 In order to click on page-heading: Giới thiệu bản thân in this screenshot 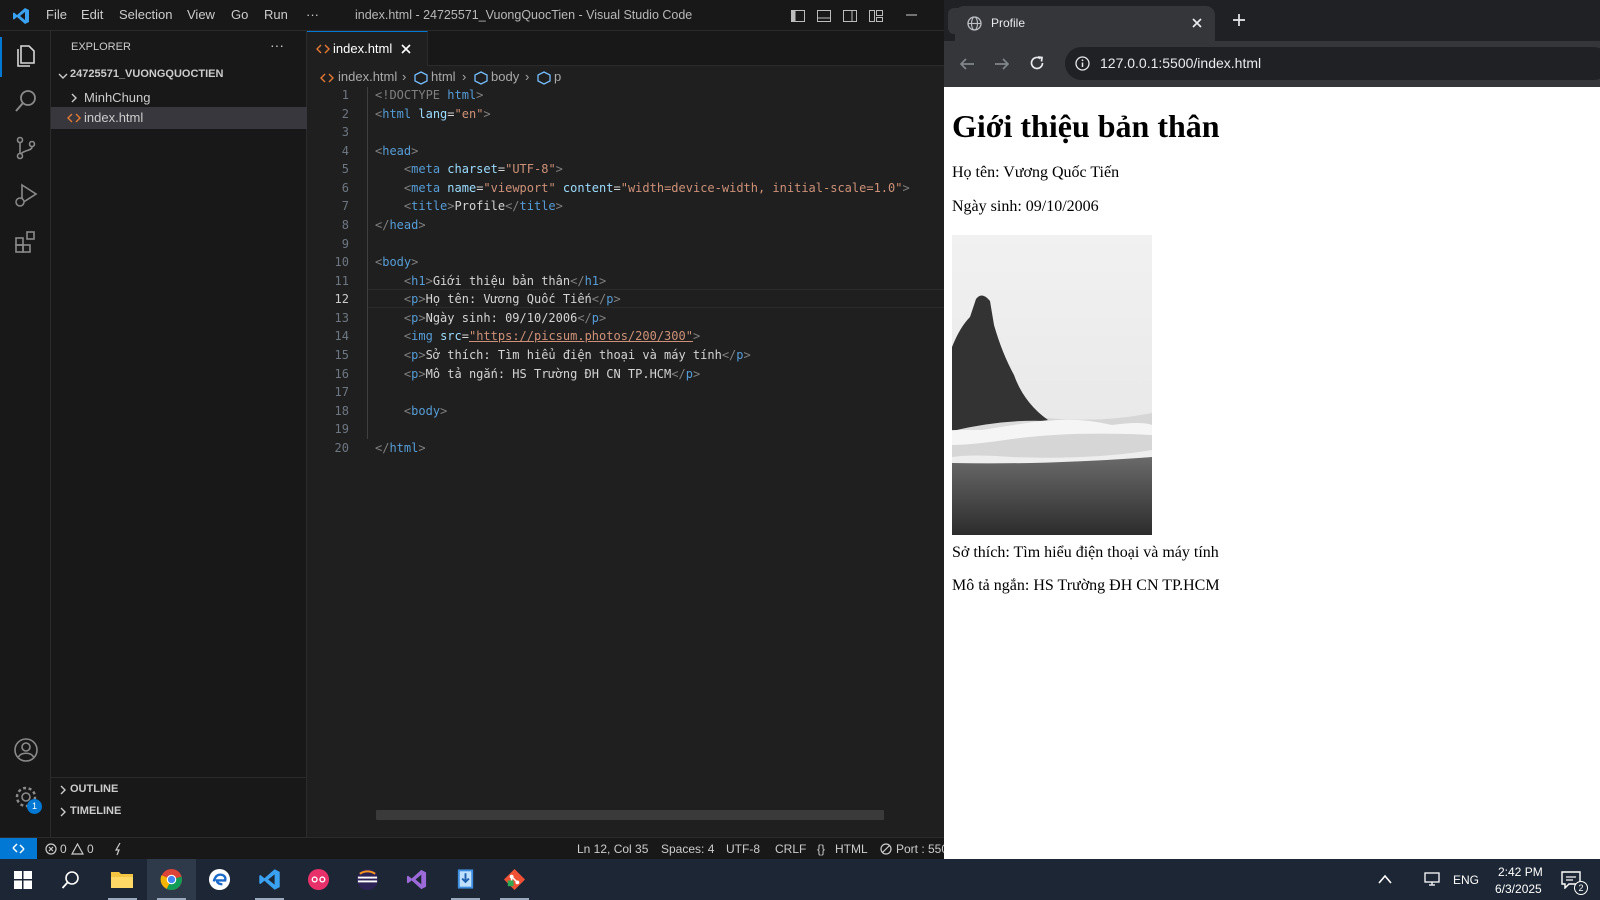, I will do `click(1086, 126)`.